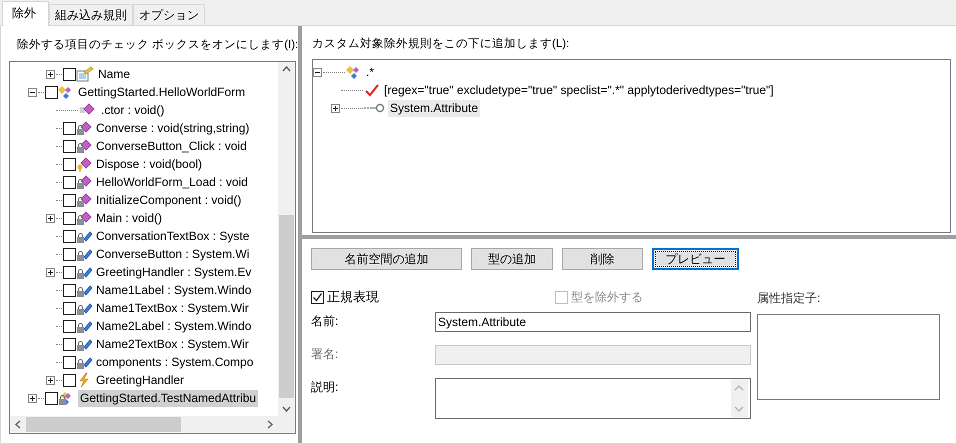 The width and height of the screenshot is (956, 444). Describe the element at coordinates (169, 14) in the screenshot. I see `tab: オプション` at that location.